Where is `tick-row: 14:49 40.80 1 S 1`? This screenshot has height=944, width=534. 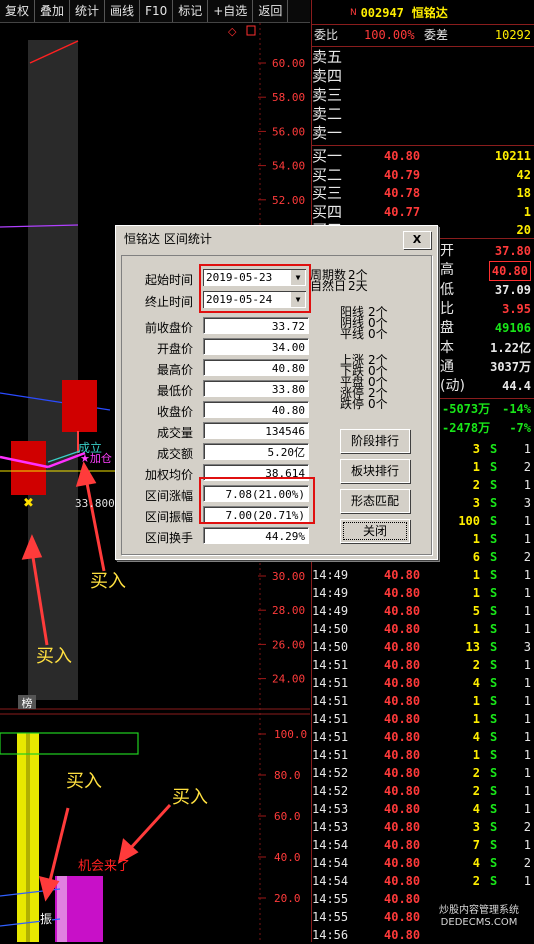
tick-row: 14:49 40.80 1 S 1 is located at coordinates (423, 593).